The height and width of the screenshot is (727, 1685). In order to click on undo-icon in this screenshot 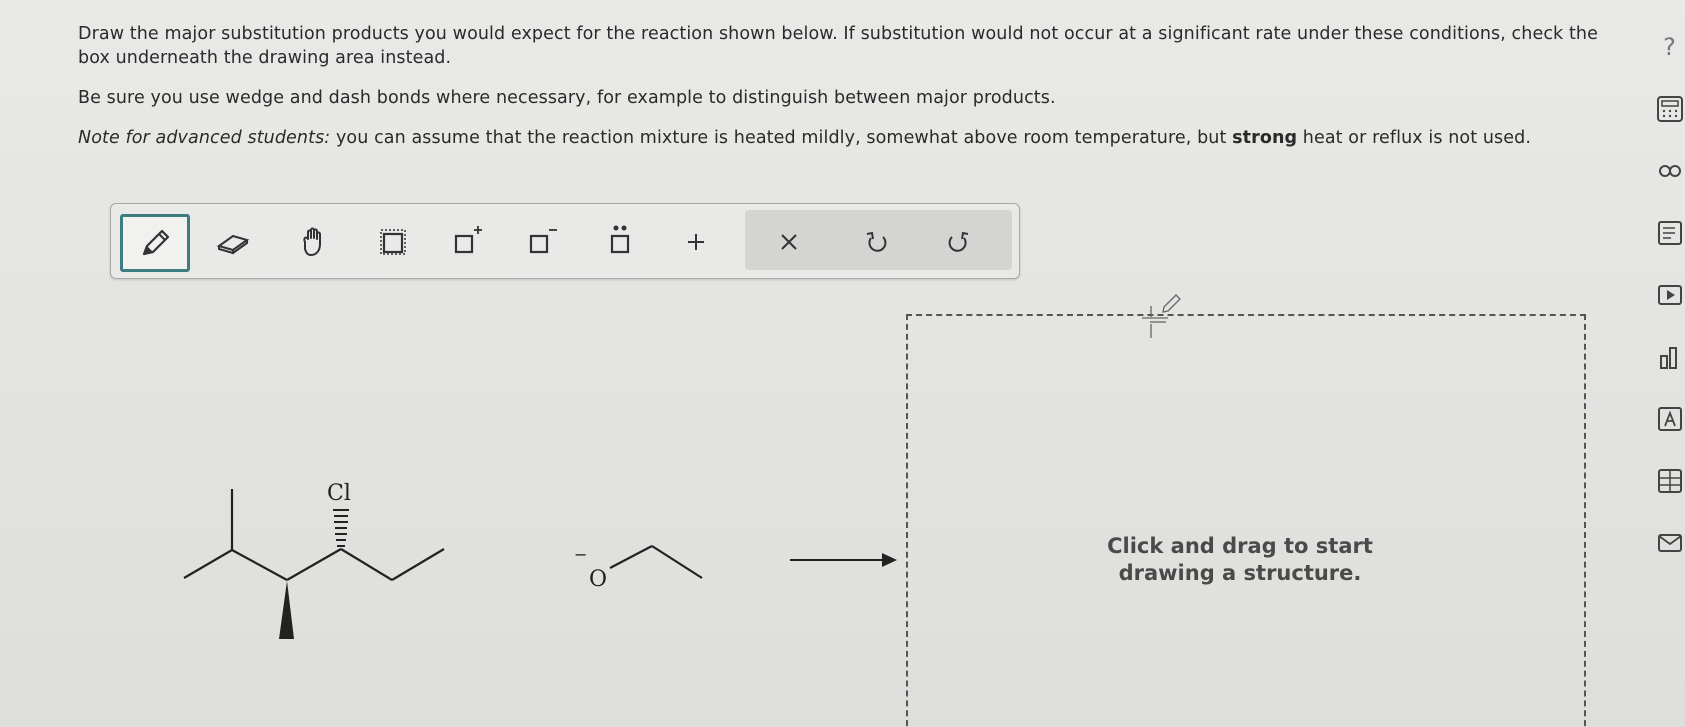, I will do `click(876, 241)`.